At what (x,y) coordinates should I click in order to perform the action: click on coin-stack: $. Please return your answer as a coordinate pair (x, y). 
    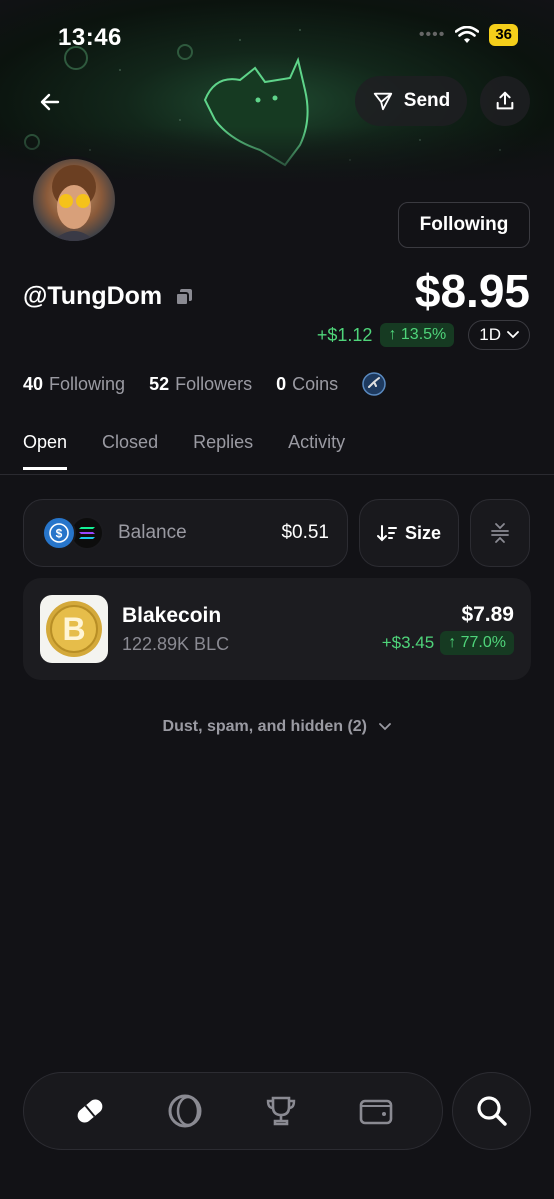
    Looking at the image, I should click on (73, 533).